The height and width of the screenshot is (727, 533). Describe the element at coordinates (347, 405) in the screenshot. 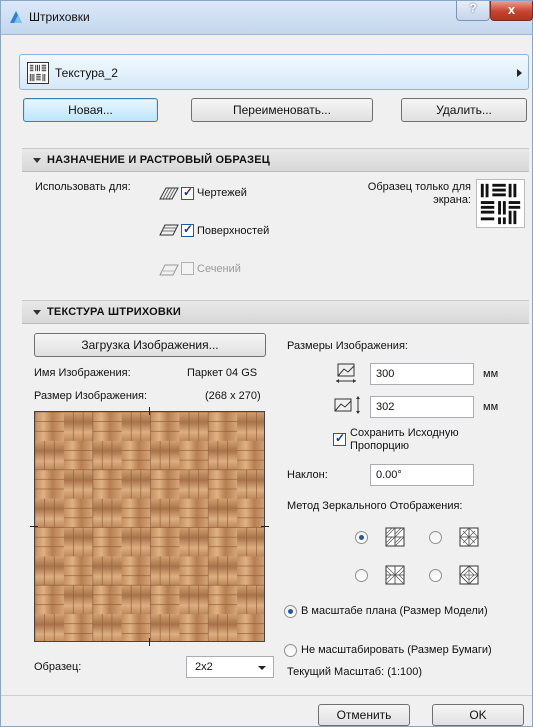

I see `height-icon` at that location.